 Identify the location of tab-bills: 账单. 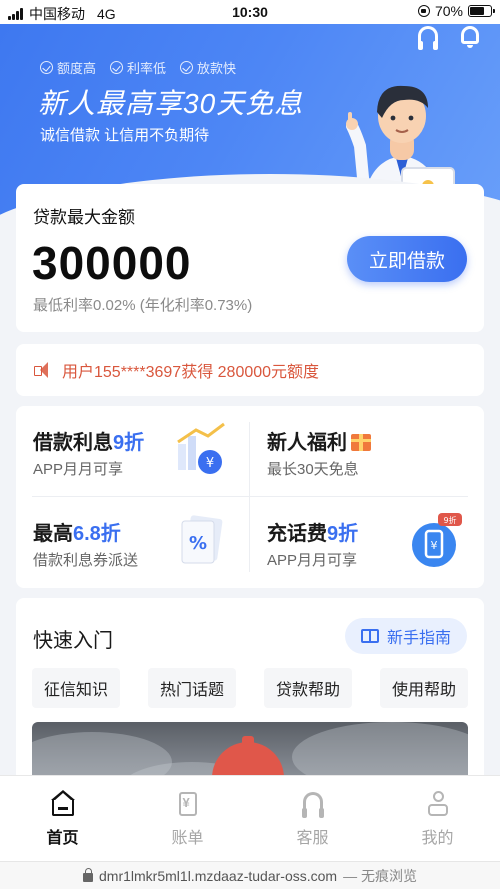
(187, 818).